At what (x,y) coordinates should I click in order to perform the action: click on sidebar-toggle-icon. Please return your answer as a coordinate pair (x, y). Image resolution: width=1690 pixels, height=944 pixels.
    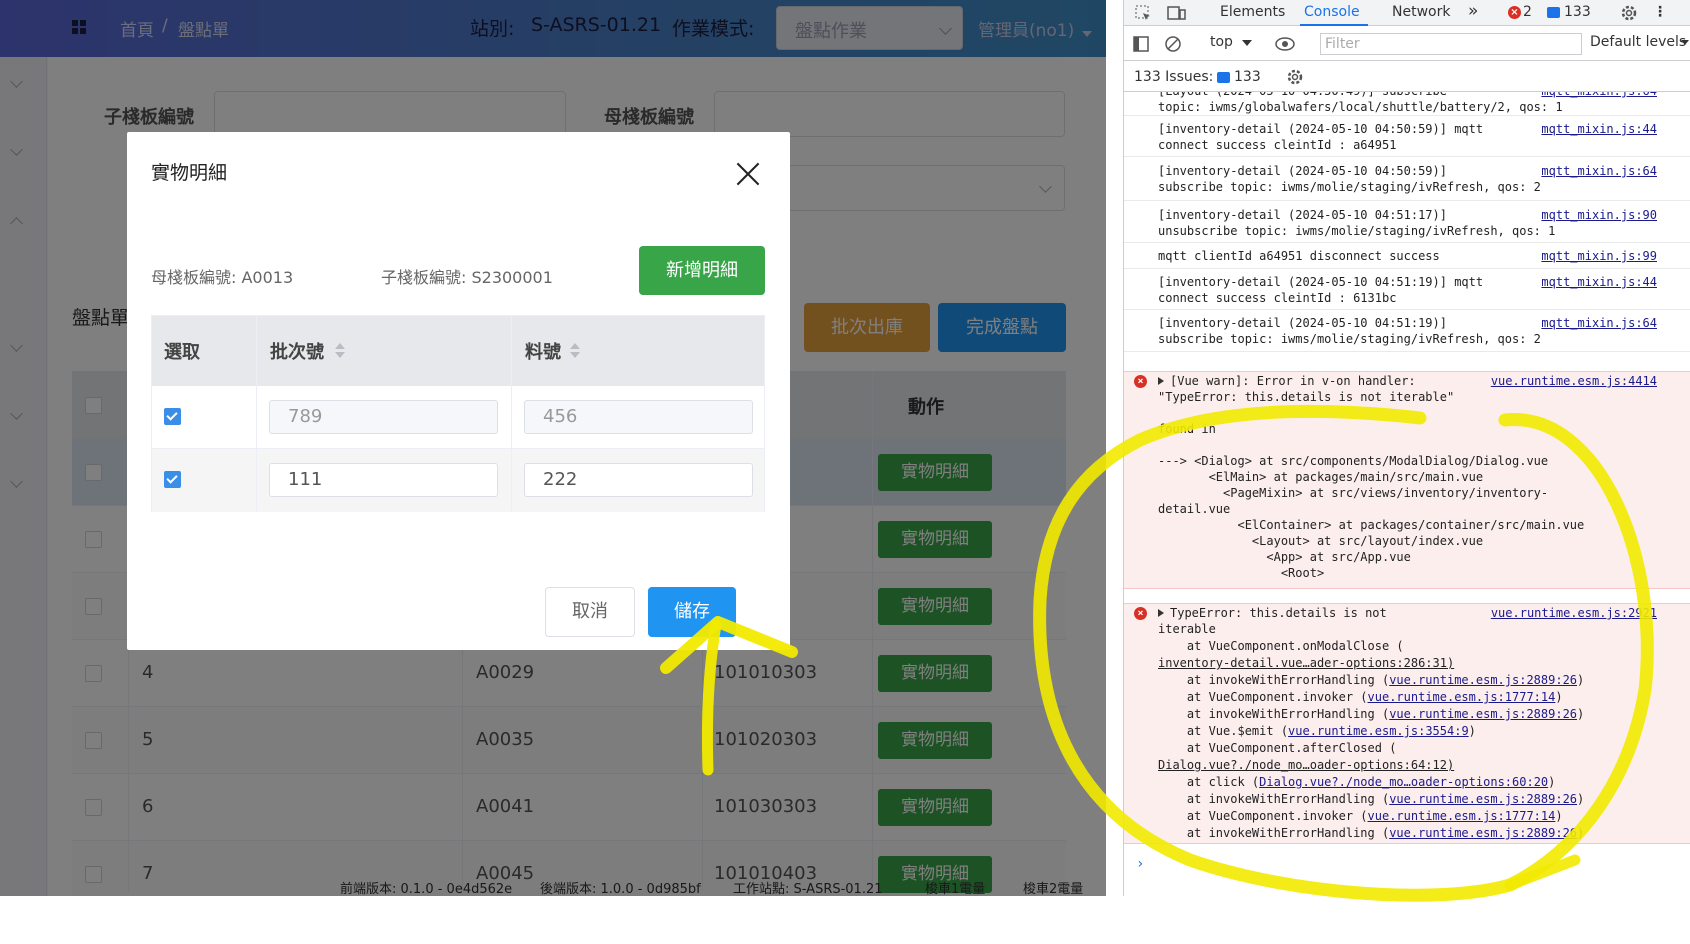
    Looking at the image, I should click on (1141, 44).